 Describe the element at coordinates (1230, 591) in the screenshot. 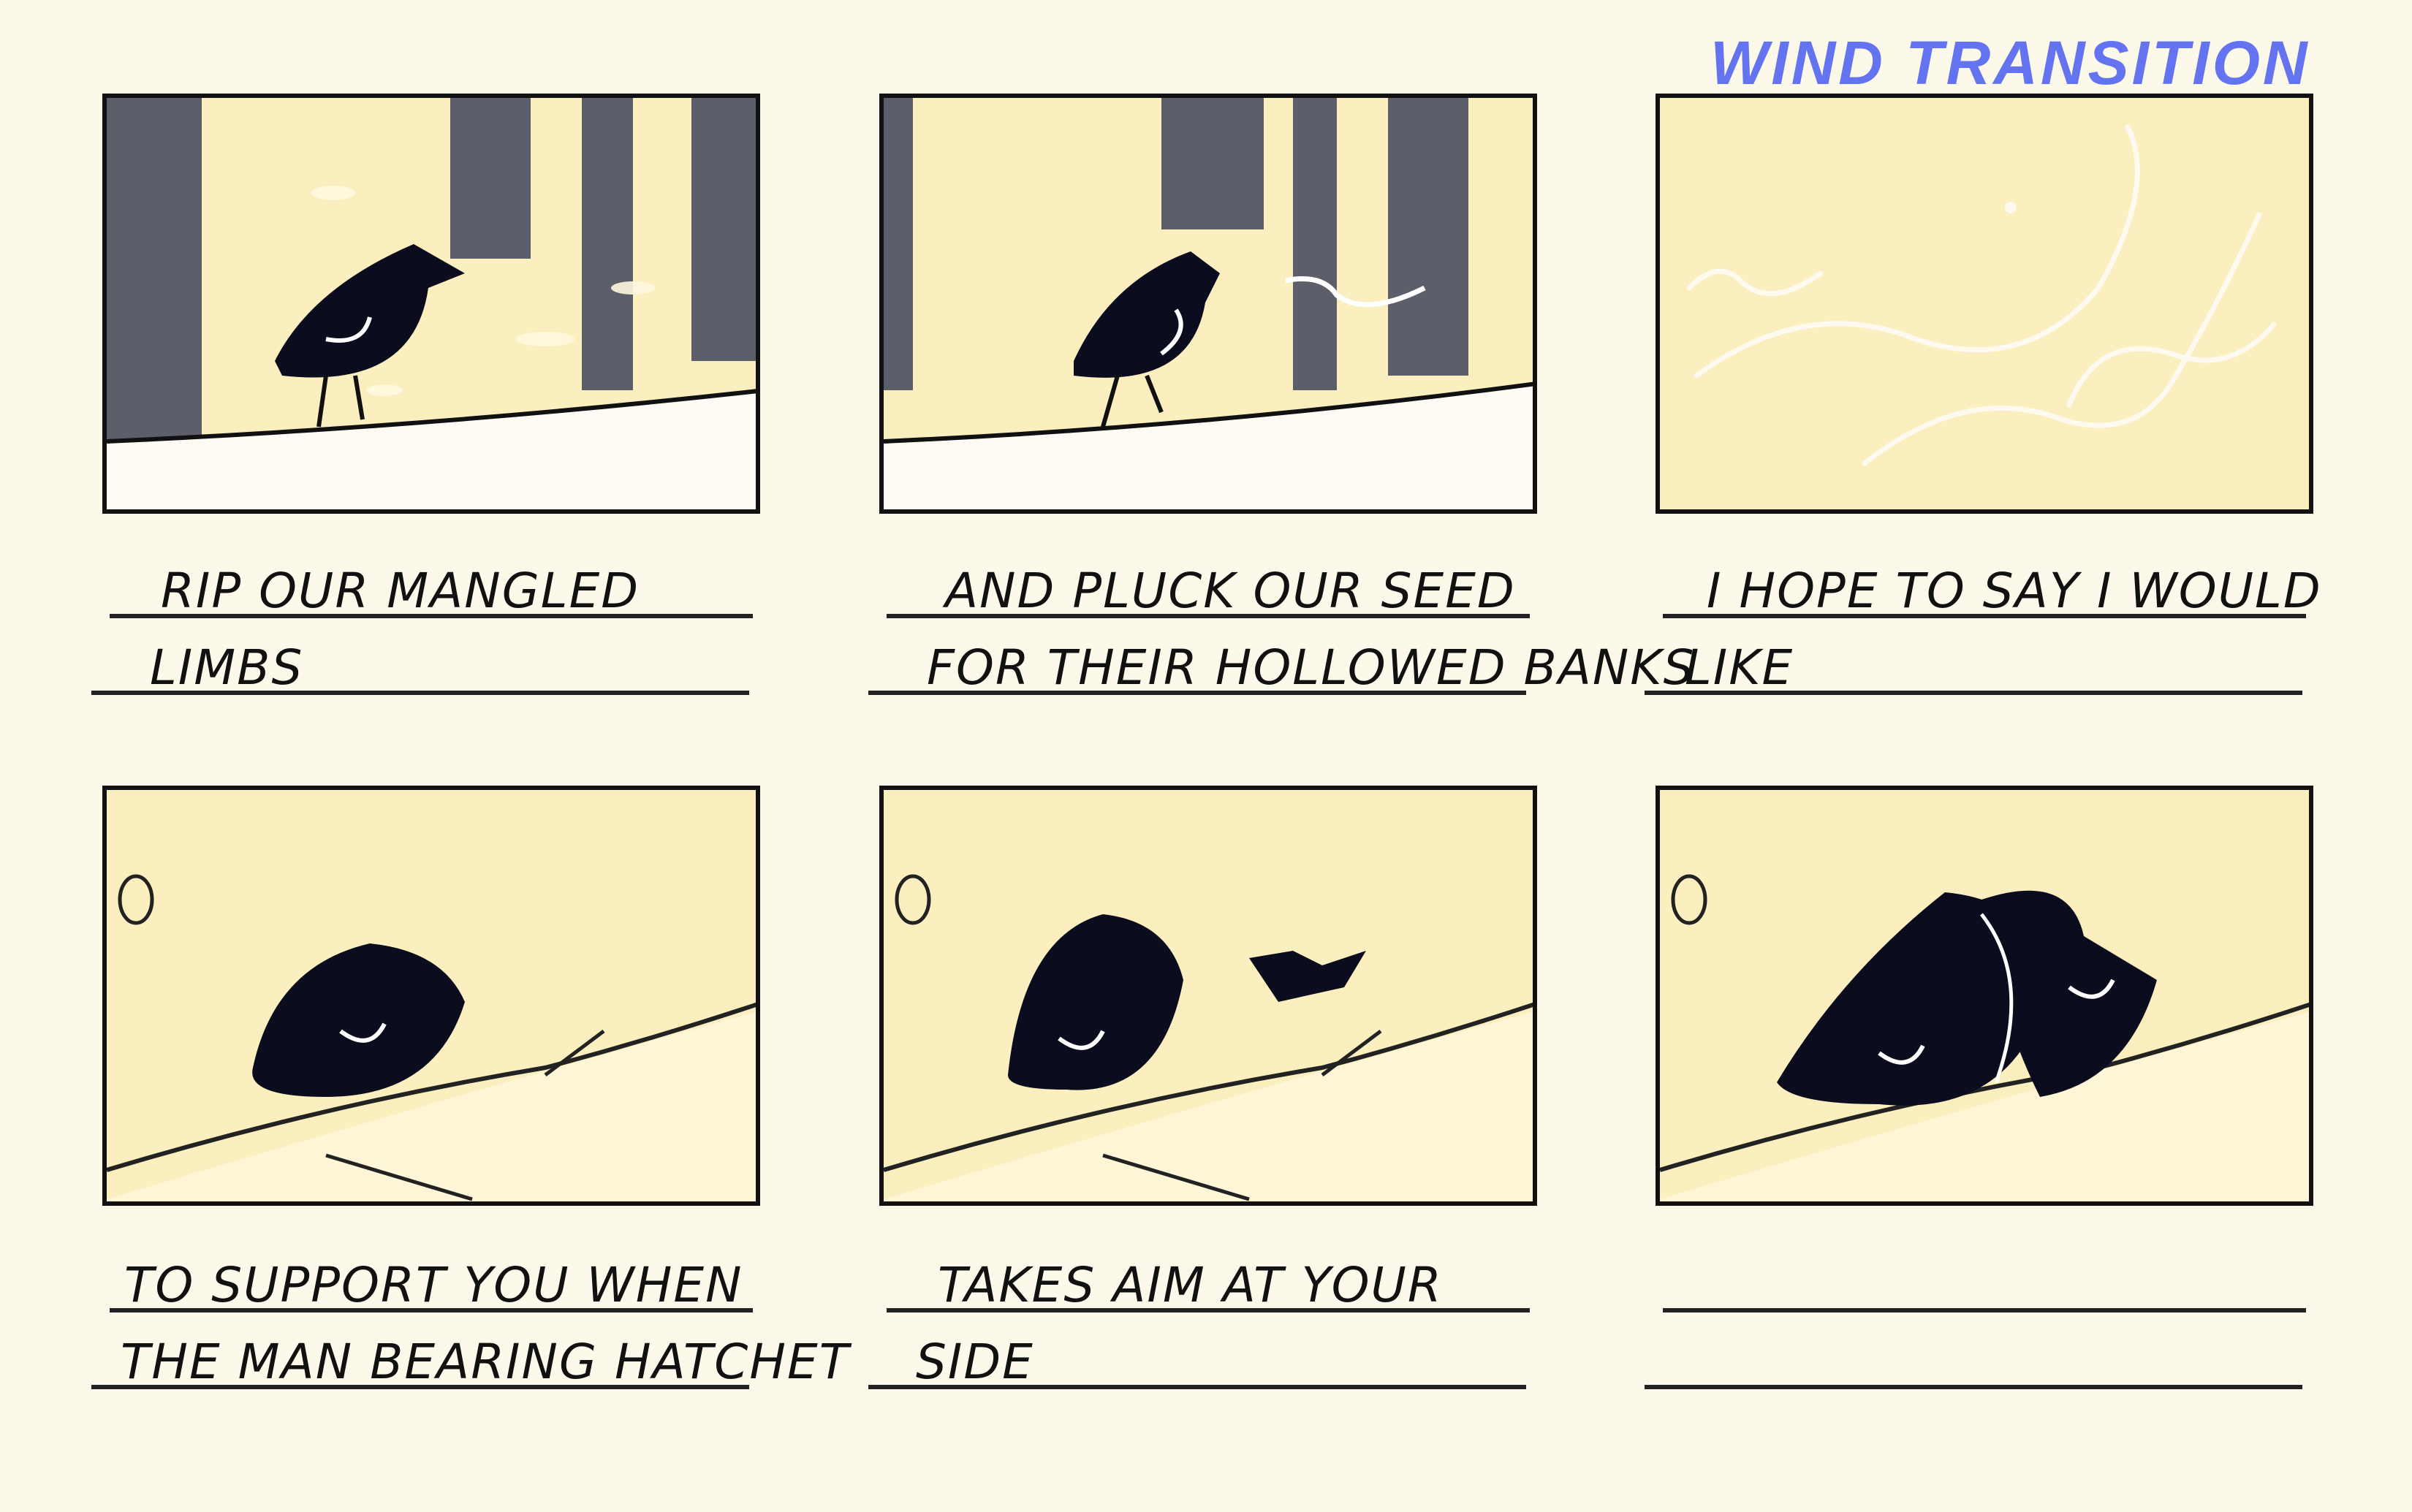

I see `caption-text-line-1: AND PLUCK OUR SEED` at that location.